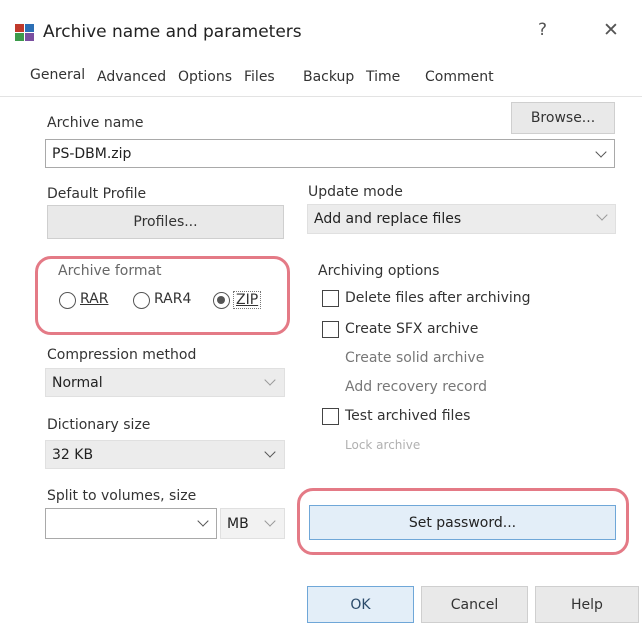 This screenshot has width=642, height=623. I want to click on create-sfx-label: Create SFX archive, so click(411, 329).